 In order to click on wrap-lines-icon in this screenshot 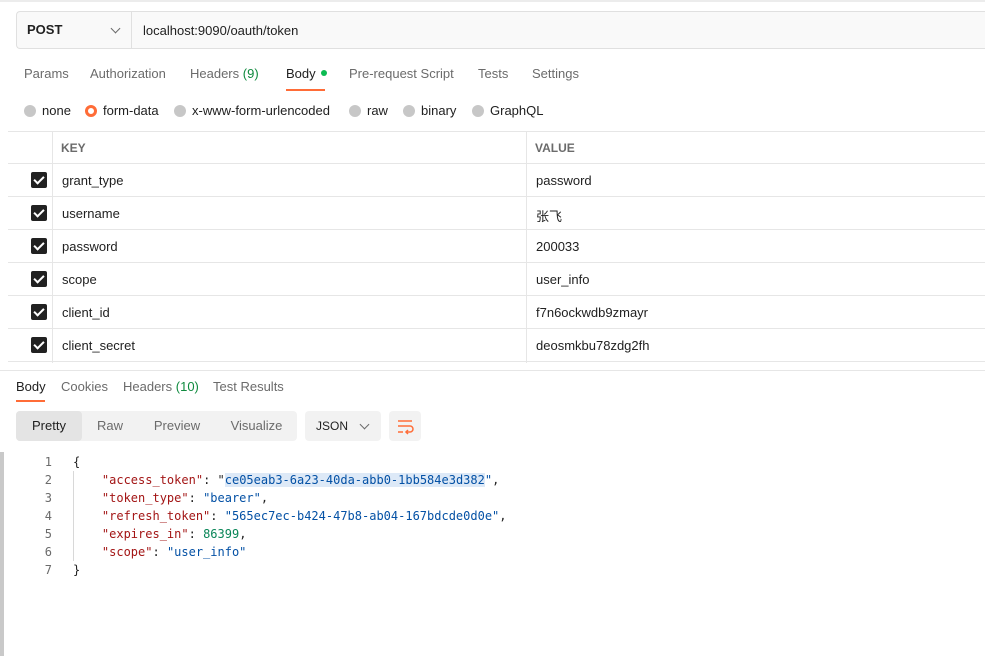, I will do `click(406, 427)`.